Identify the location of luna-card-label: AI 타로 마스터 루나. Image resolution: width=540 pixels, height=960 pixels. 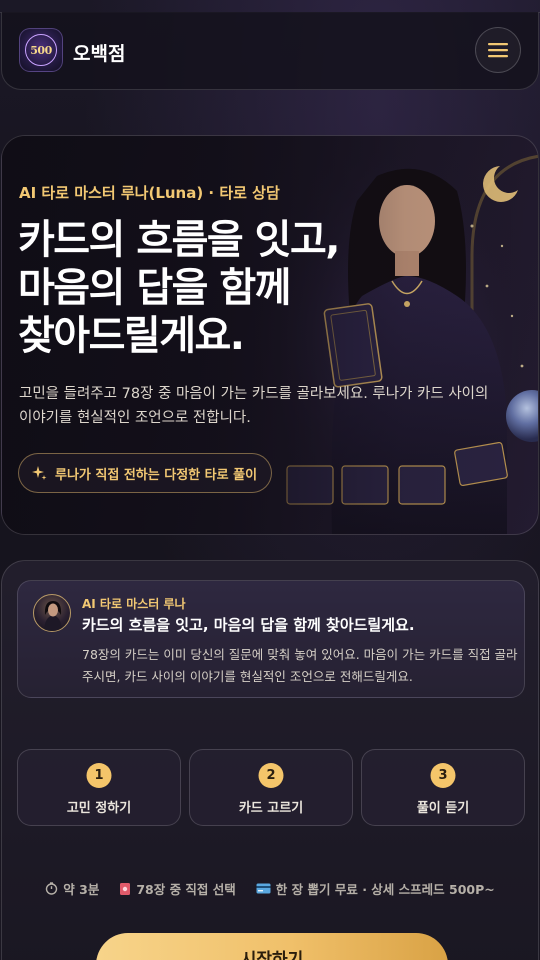
(134, 604).